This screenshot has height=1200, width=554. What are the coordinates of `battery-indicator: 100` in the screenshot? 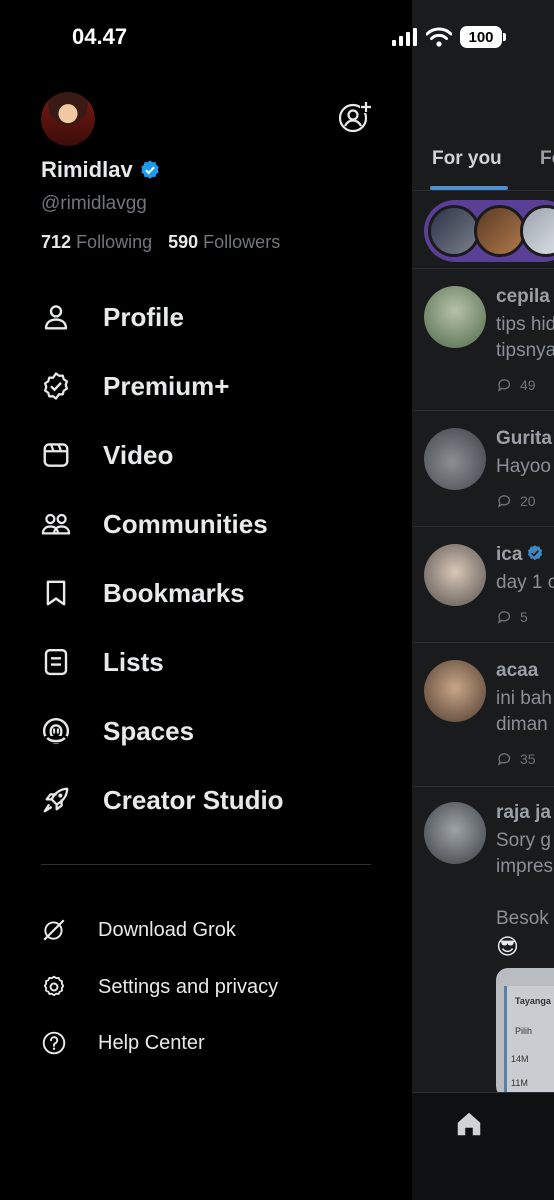 It's located at (483, 37).